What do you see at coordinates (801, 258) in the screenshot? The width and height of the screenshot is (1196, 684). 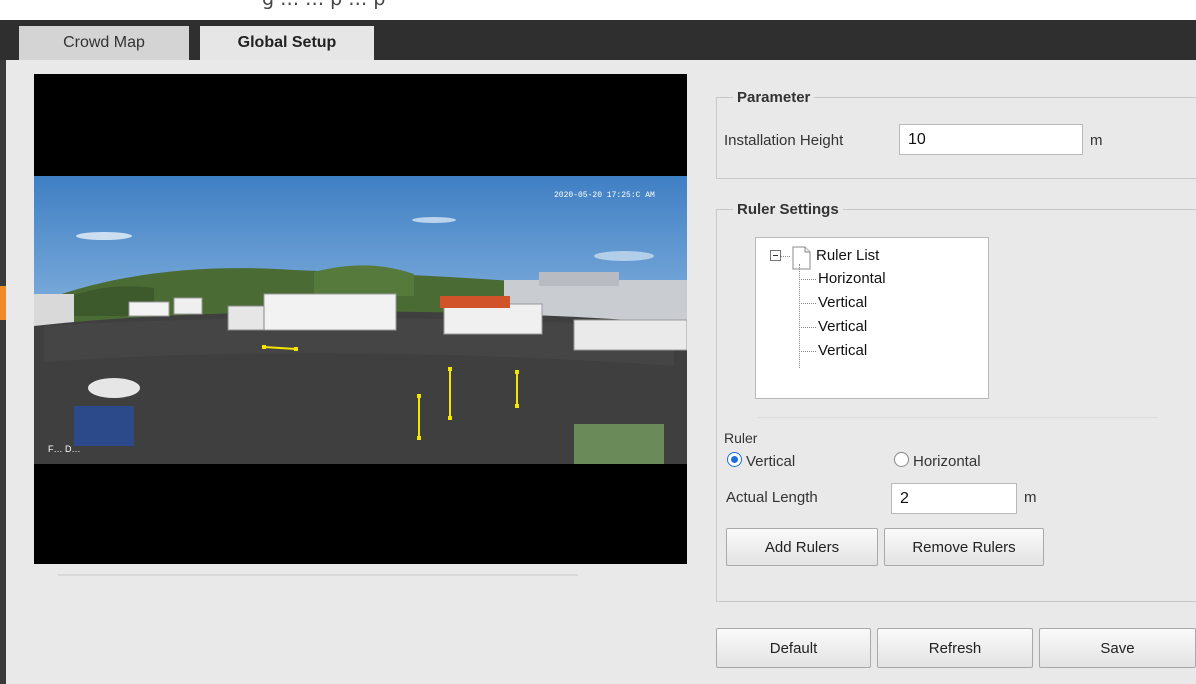 I see `document-icon` at bounding box center [801, 258].